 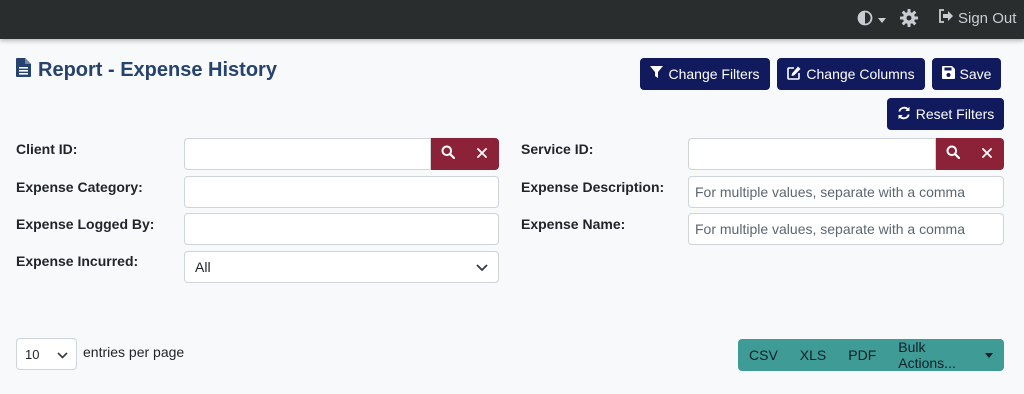 I want to click on pdf-button: PDF, so click(x=862, y=355).